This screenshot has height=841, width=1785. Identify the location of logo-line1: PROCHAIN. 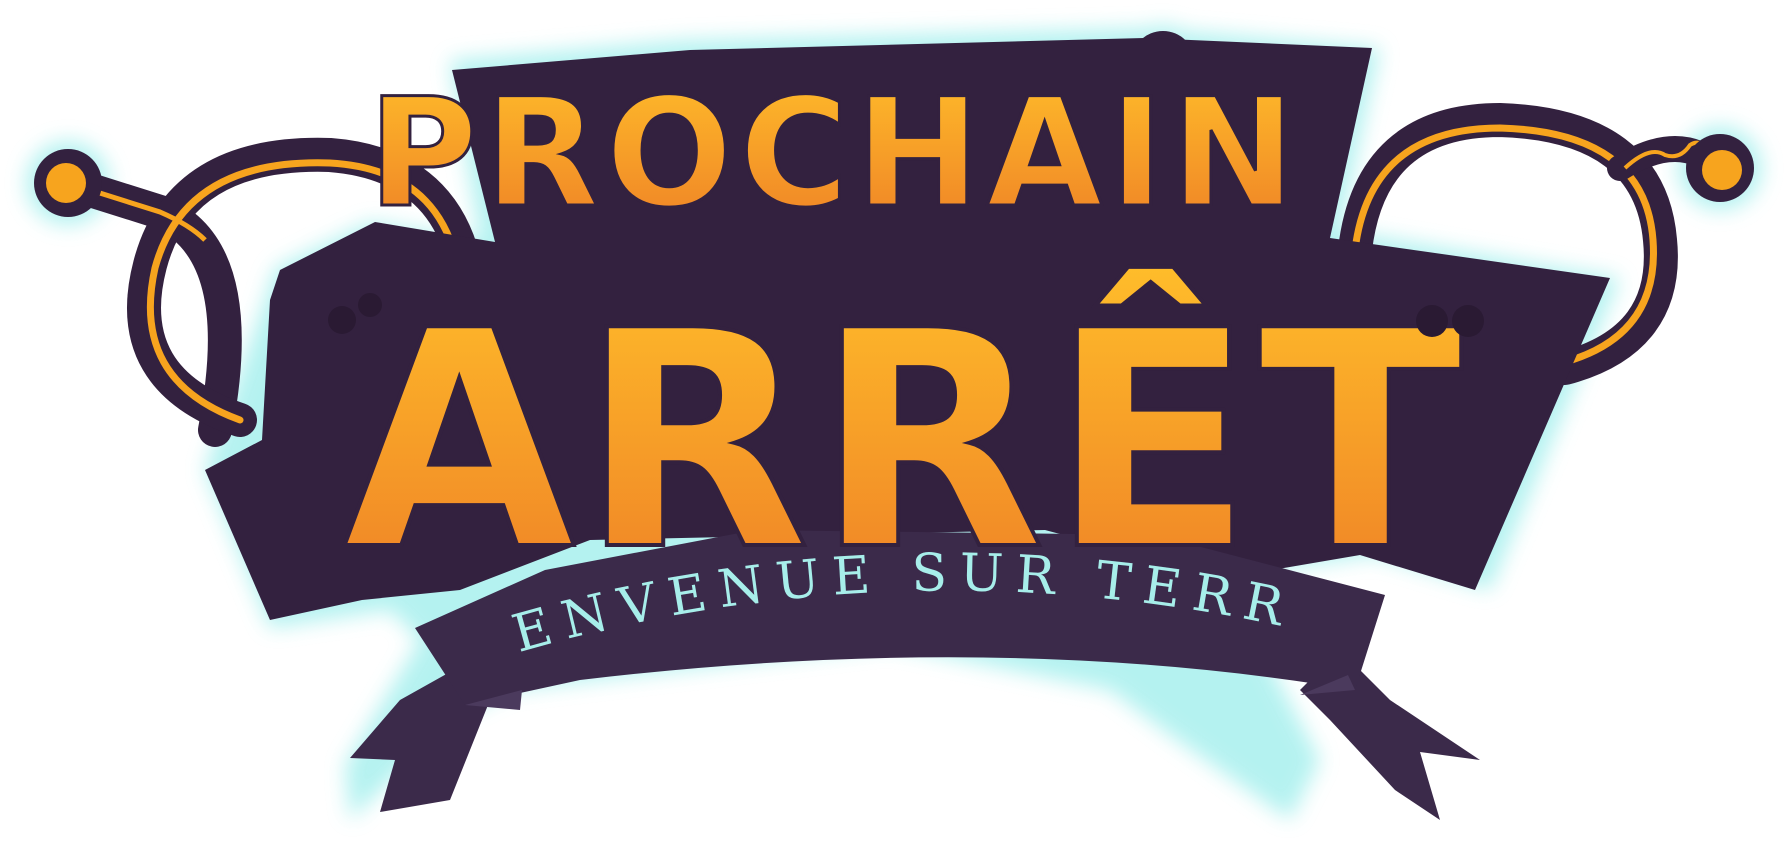
(835, 154).